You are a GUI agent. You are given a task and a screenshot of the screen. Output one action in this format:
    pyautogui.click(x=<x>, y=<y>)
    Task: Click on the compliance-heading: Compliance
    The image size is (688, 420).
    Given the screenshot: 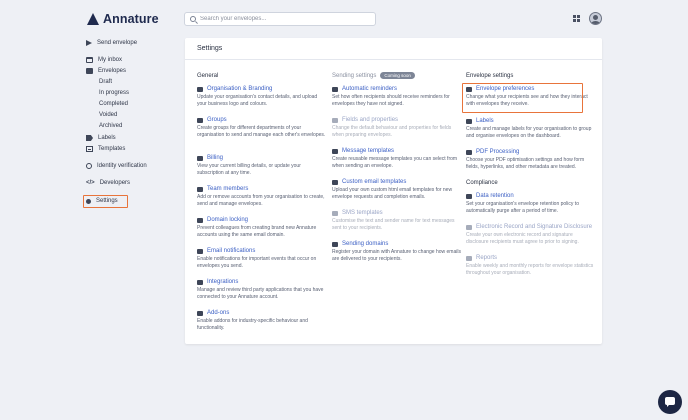 What is the action you would take?
    pyautogui.click(x=482, y=182)
    